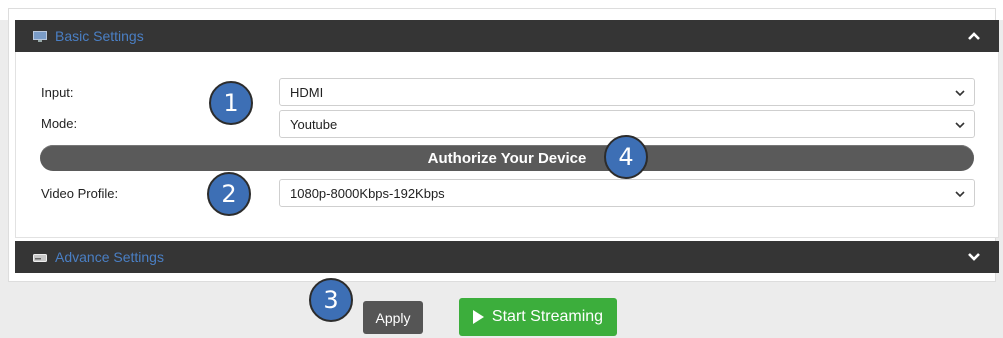 The image size is (1003, 338). What do you see at coordinates (314, 124) in the screenshot?
I see `mode-select-value: Youtube` at bounding box center [314, 124].